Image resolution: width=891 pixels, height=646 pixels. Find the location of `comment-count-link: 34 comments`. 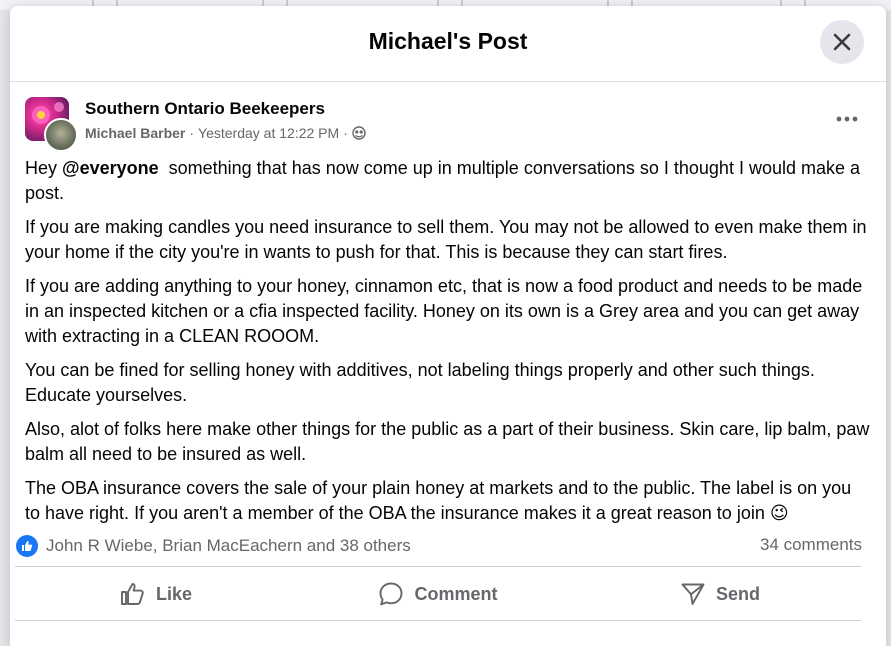

comment-count-link: 34 comments is located at coordinates (811, 545).